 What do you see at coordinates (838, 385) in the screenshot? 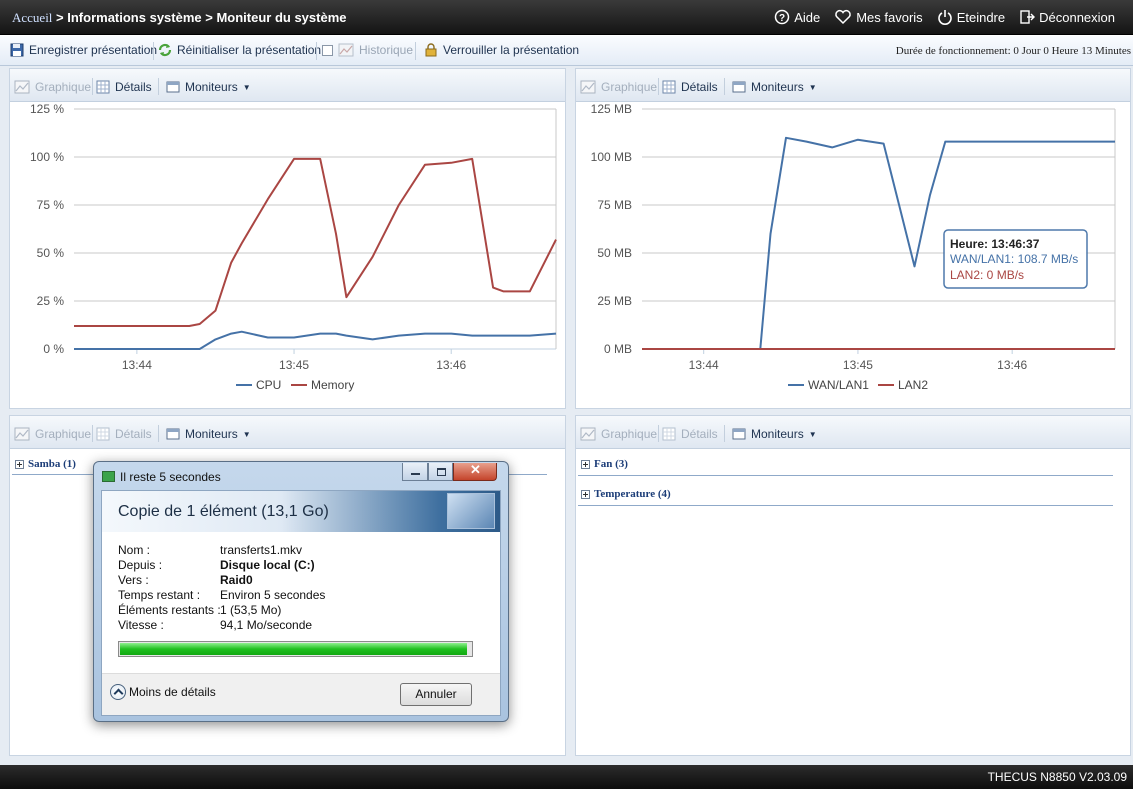
I see `legend-item: WAN/LAN1` at bounding box center [838, 385].